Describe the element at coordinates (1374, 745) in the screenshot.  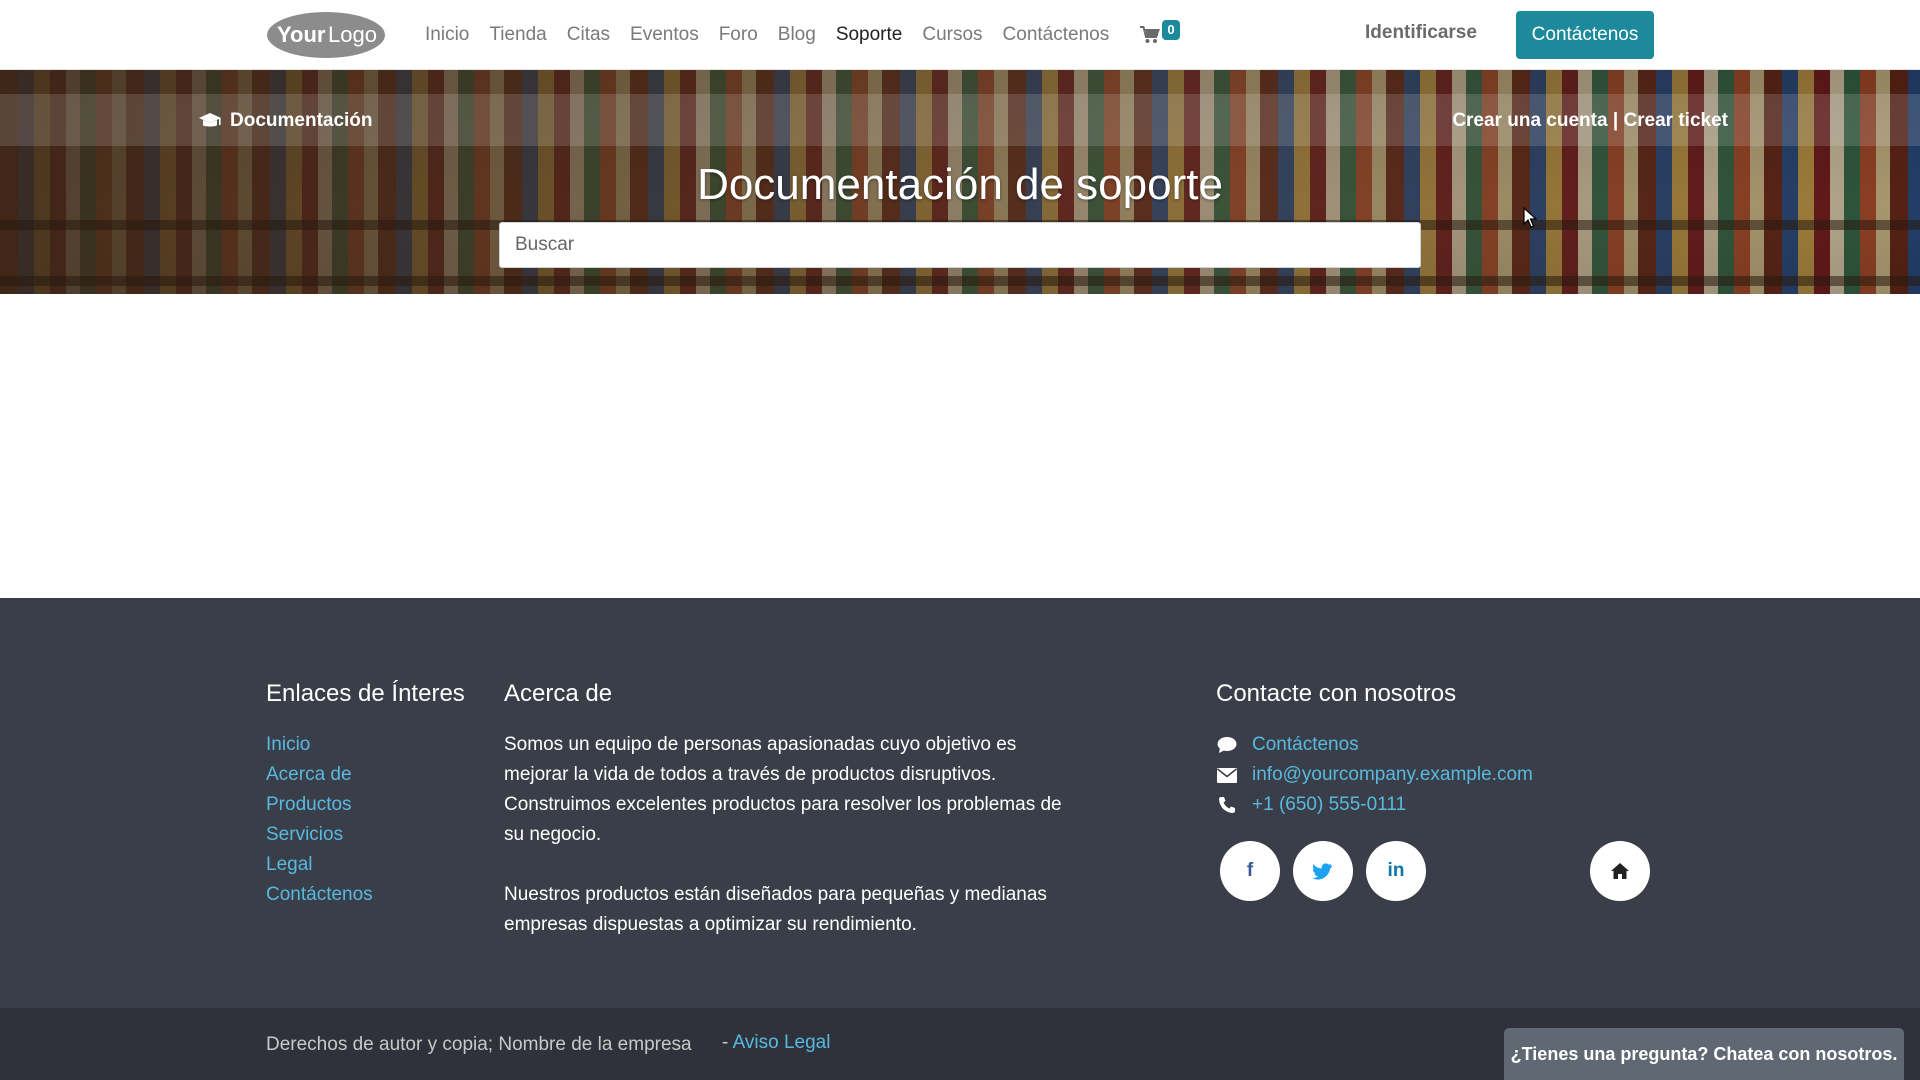
I see `contact-us-link: Contáctenos` at that location.